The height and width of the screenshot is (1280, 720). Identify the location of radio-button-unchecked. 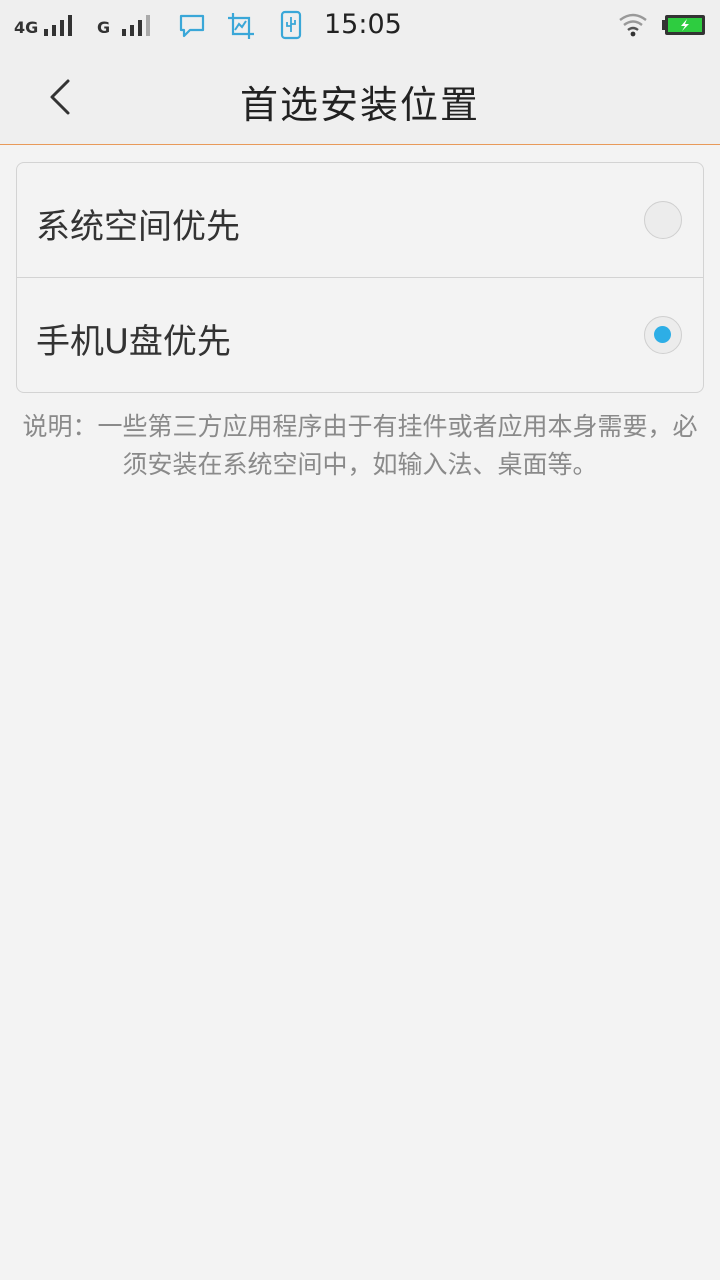
(663, 220).